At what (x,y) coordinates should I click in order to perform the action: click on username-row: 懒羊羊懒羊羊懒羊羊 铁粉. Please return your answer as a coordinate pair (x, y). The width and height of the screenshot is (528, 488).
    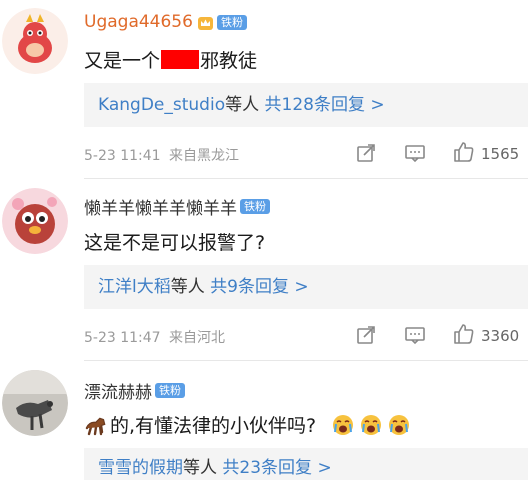
    Looking at the image, I should click on (177, 206).